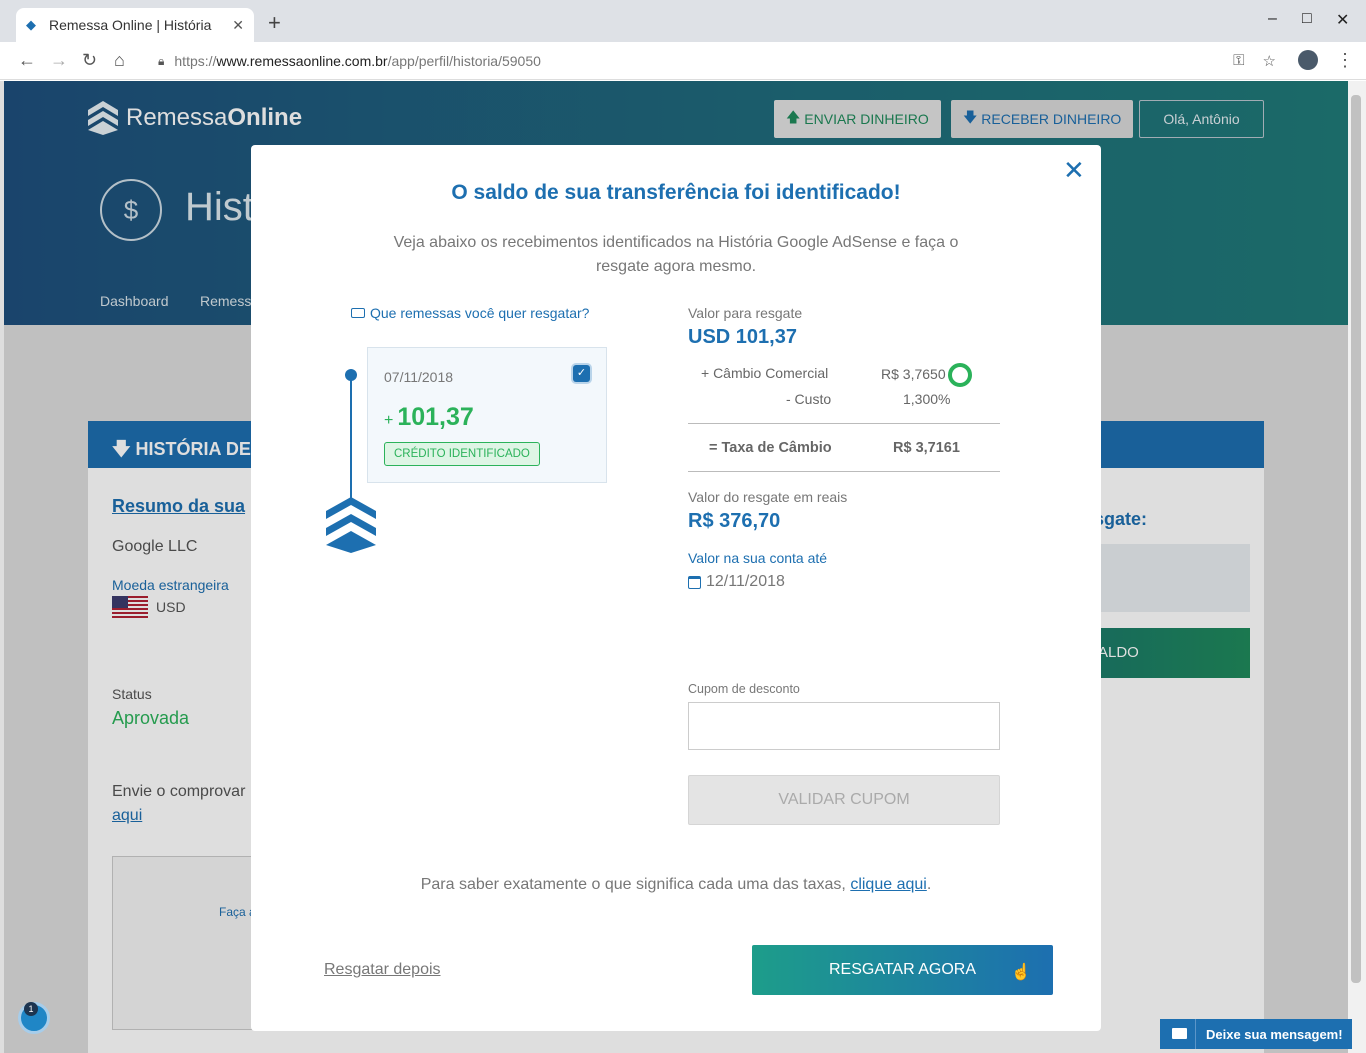 The height and width of the screenshot is (1053, 1366). What do you see at coordinates (888, 884) in the screenshot?
I see `fee-link: clique aqui` at bounding box center [888, 884].